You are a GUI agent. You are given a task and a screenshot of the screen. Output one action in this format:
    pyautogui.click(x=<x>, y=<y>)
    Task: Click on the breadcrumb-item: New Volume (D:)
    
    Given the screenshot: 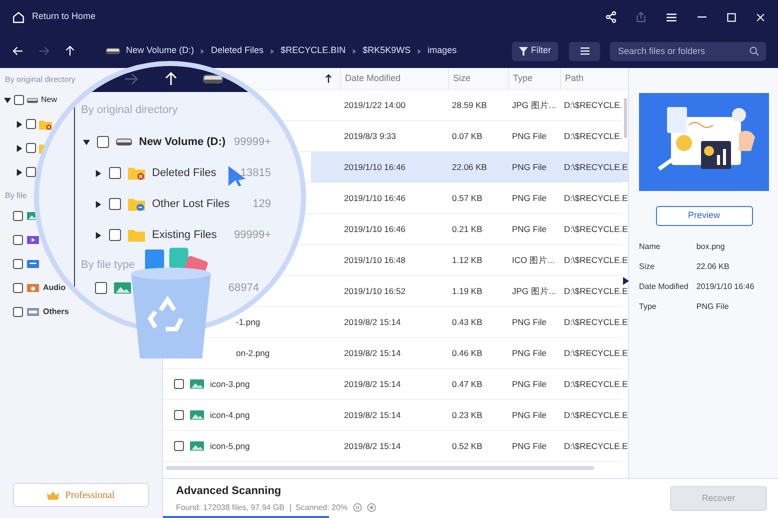 What is the action you would take?
    pyautogui.click(x=160, y=51)
    